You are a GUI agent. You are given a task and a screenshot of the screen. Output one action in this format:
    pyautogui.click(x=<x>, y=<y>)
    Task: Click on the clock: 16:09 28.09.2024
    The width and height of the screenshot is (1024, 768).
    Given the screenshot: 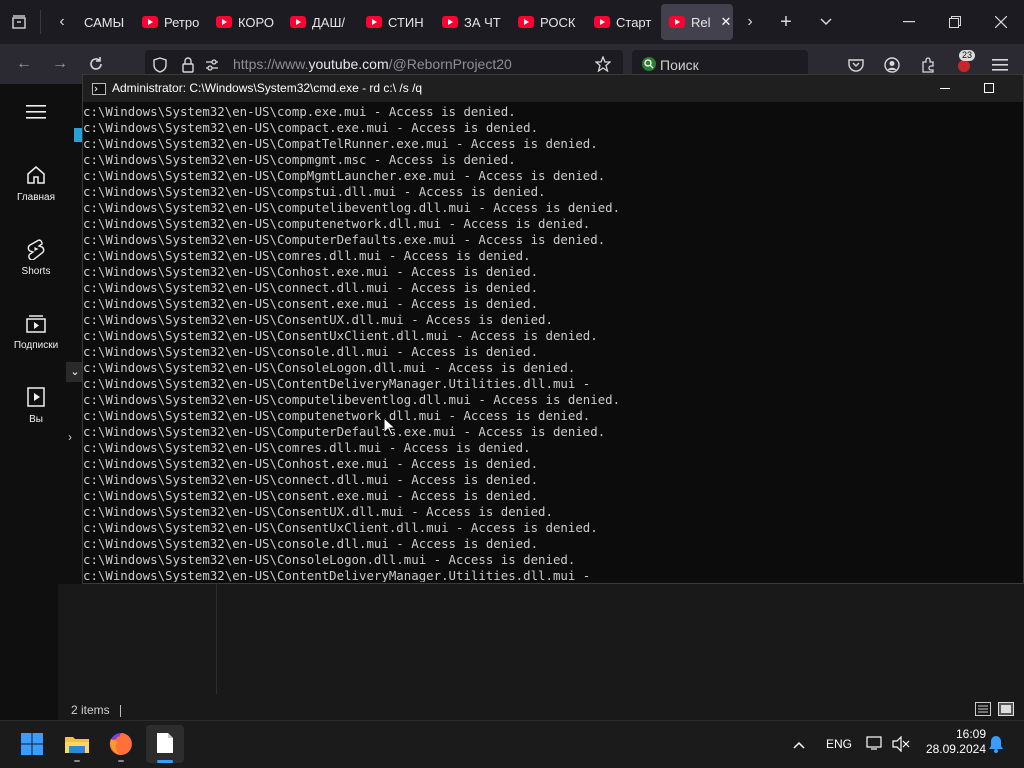 What is the action you would take?
    pyautogui.click(x=951, y=742)
    